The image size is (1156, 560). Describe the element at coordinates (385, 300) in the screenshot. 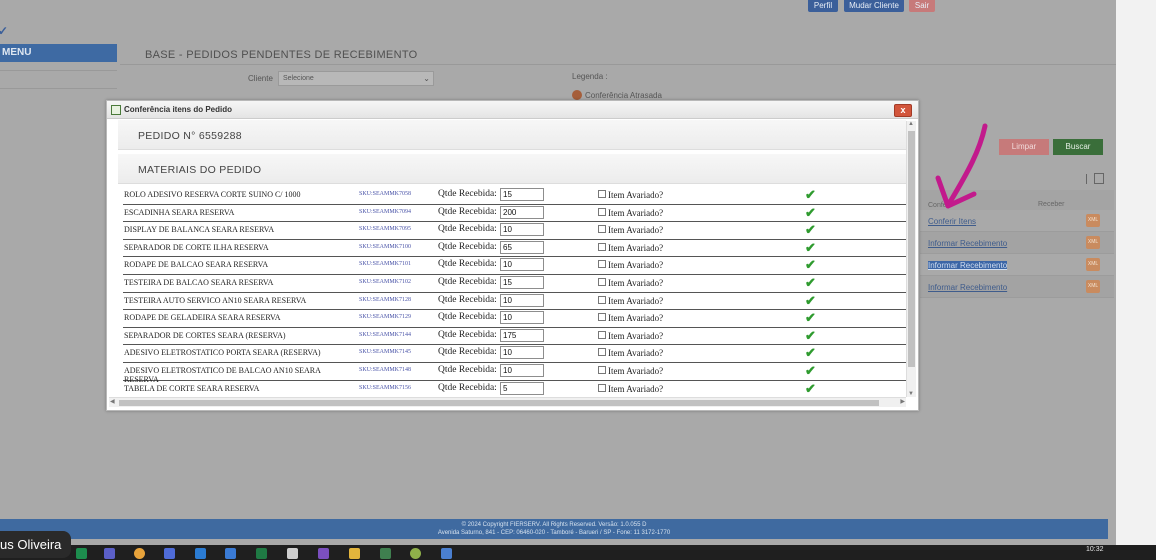

I see `item-sku-link: SKU:SEAMMK7128` at that location.